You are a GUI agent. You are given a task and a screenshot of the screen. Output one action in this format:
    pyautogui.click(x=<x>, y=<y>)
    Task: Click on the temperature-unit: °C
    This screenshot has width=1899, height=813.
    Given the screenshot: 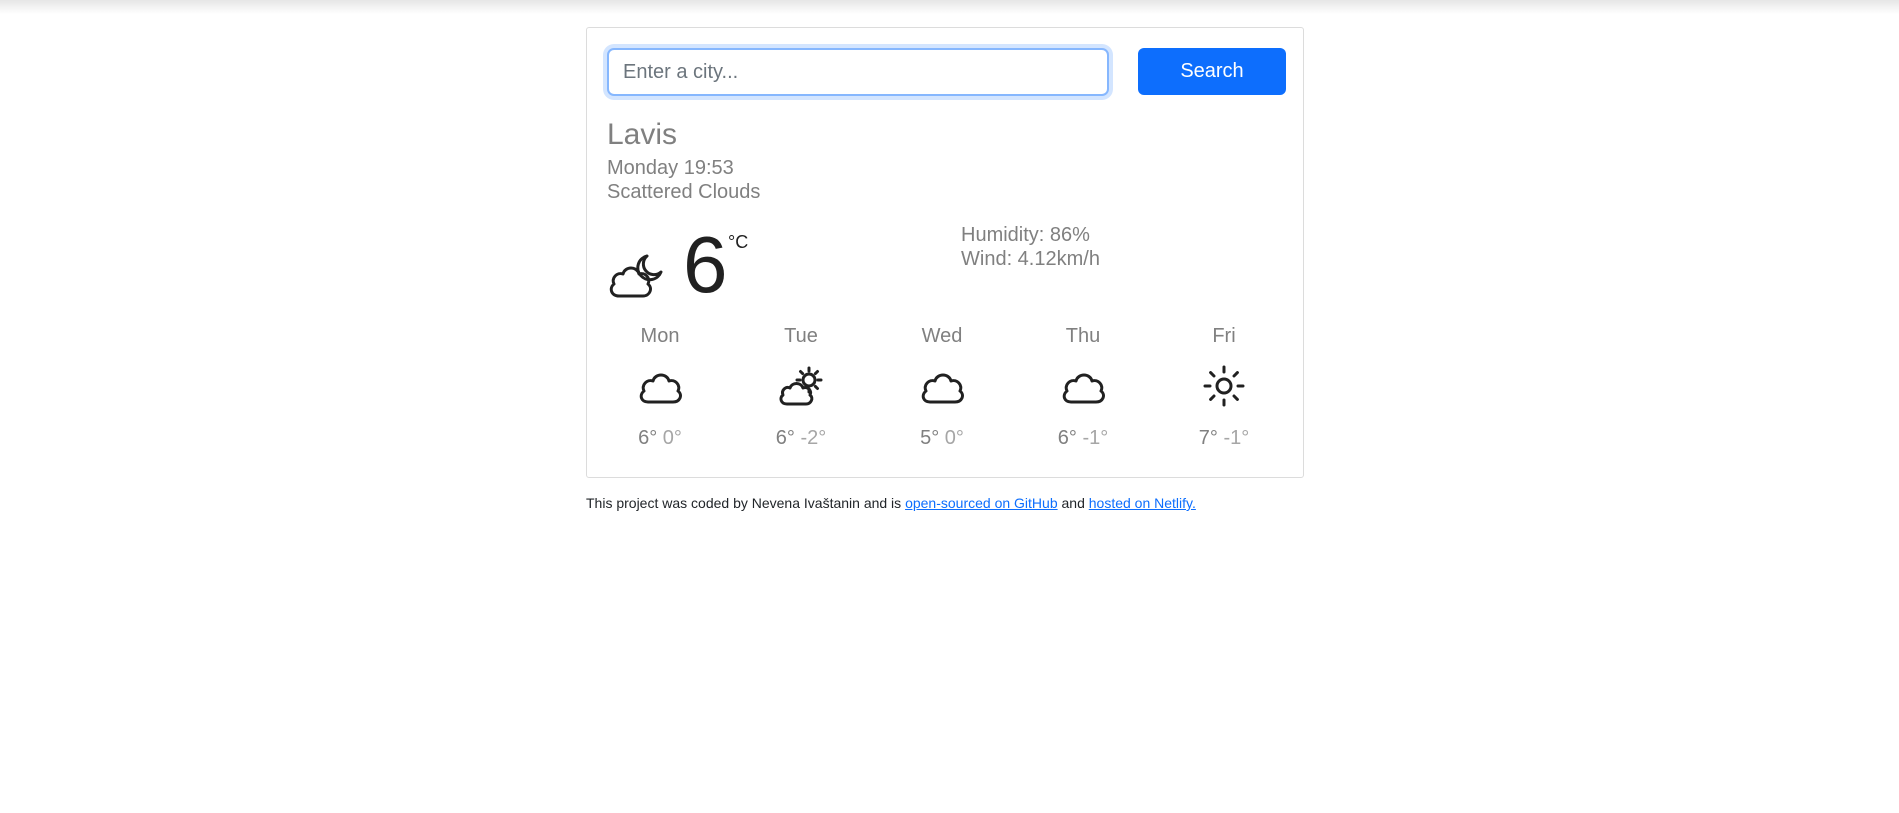 What is the action you would take?
    pyautogui.click(x=738, y=242)
    